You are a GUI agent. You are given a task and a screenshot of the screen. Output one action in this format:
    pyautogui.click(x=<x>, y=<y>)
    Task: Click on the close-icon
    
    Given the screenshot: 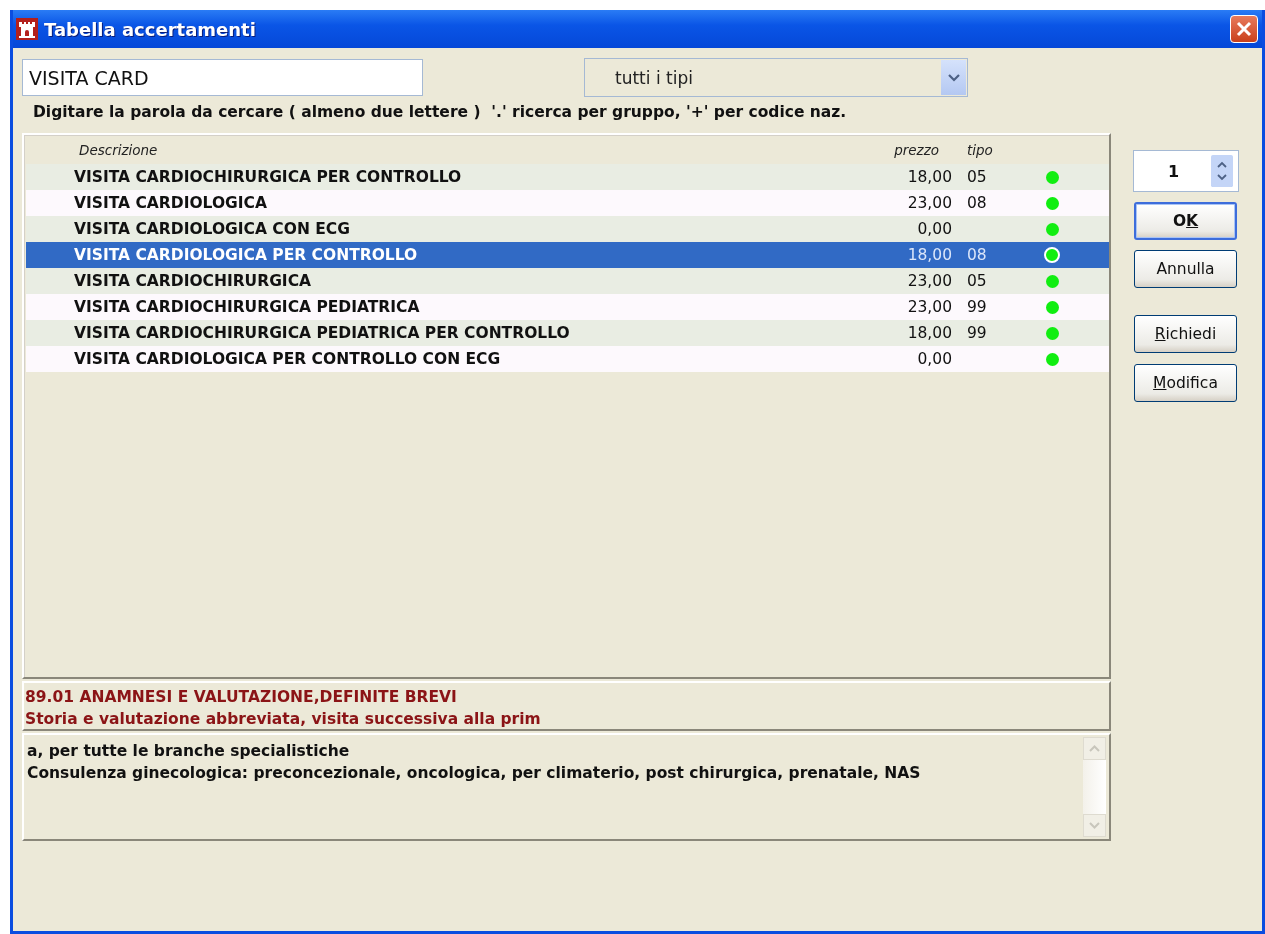 What is the action you would take?
    pyautogui.click(x=1244, y=29)
    